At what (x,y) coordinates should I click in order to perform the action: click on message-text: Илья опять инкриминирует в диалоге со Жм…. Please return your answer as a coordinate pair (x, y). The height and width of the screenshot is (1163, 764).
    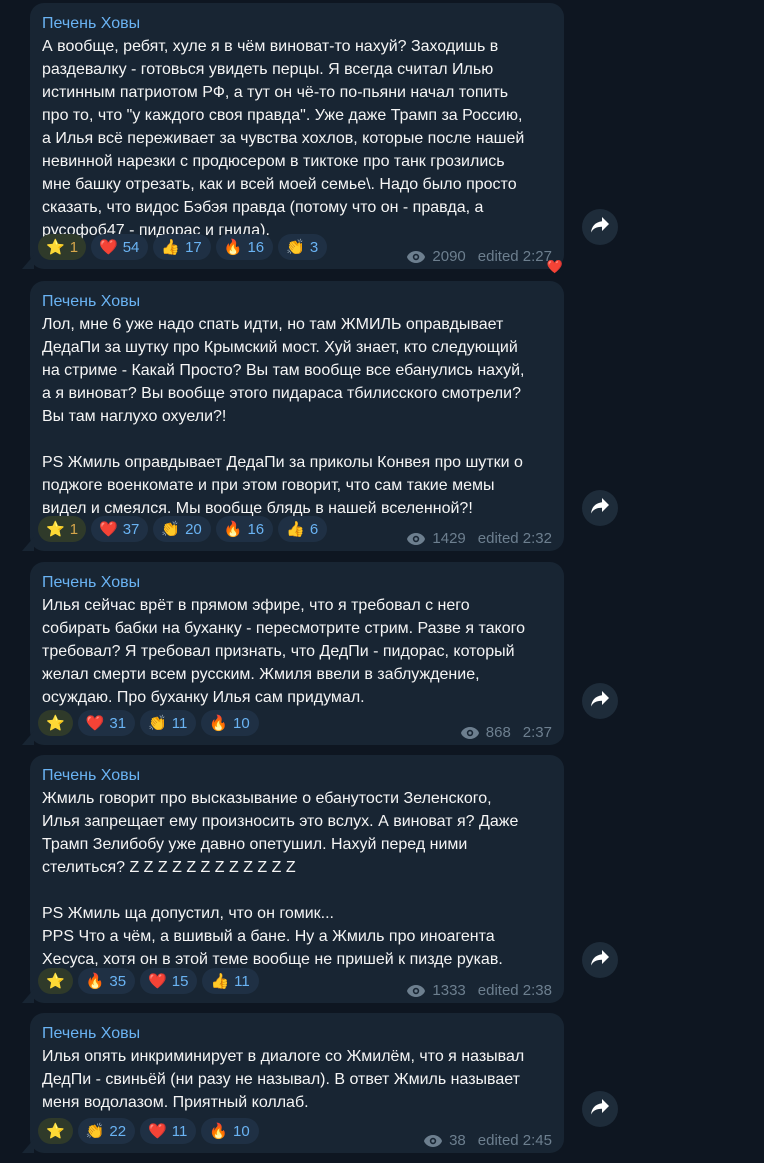
    Looking at the image, I should click on (283, 1079).